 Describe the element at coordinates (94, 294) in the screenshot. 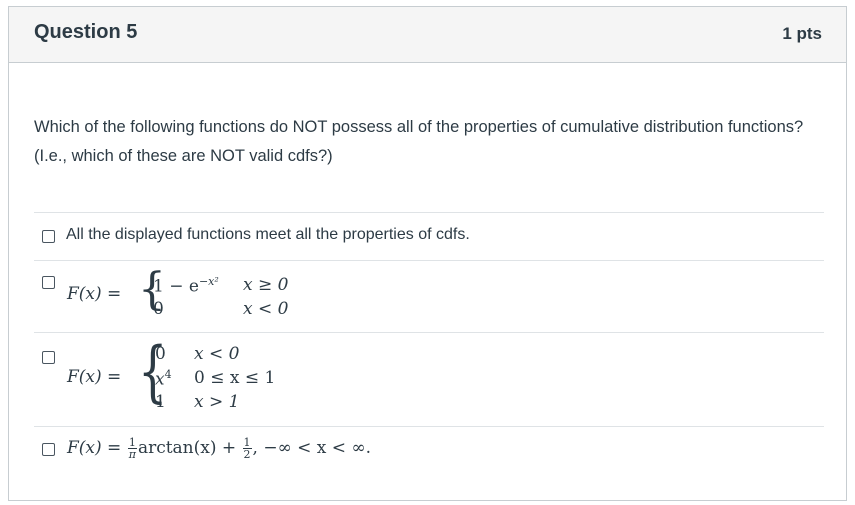

I see `answer-2-lhs: F(x) =` at that location.